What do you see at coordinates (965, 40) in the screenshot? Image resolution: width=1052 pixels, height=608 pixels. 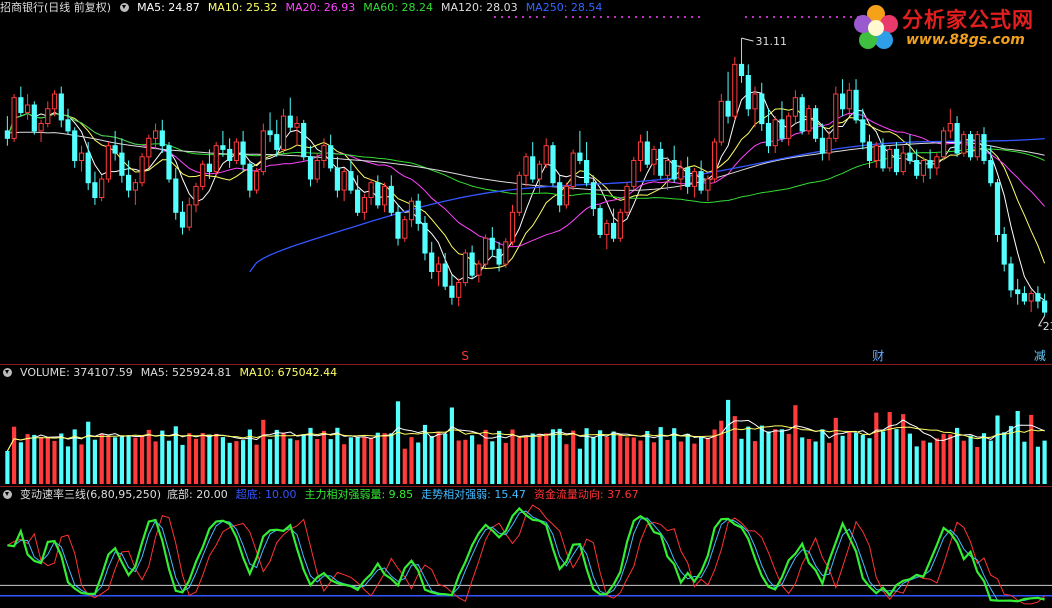 I see `logo-url: www.88gs.com` at bounding box center [965, 40].